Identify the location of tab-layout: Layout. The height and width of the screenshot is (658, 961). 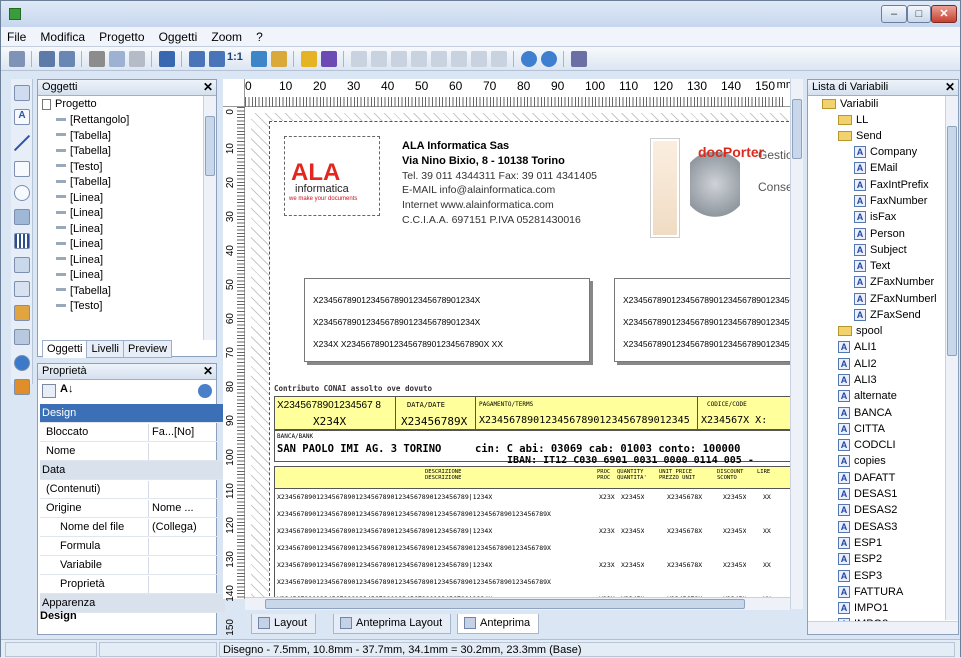
(284, 624).